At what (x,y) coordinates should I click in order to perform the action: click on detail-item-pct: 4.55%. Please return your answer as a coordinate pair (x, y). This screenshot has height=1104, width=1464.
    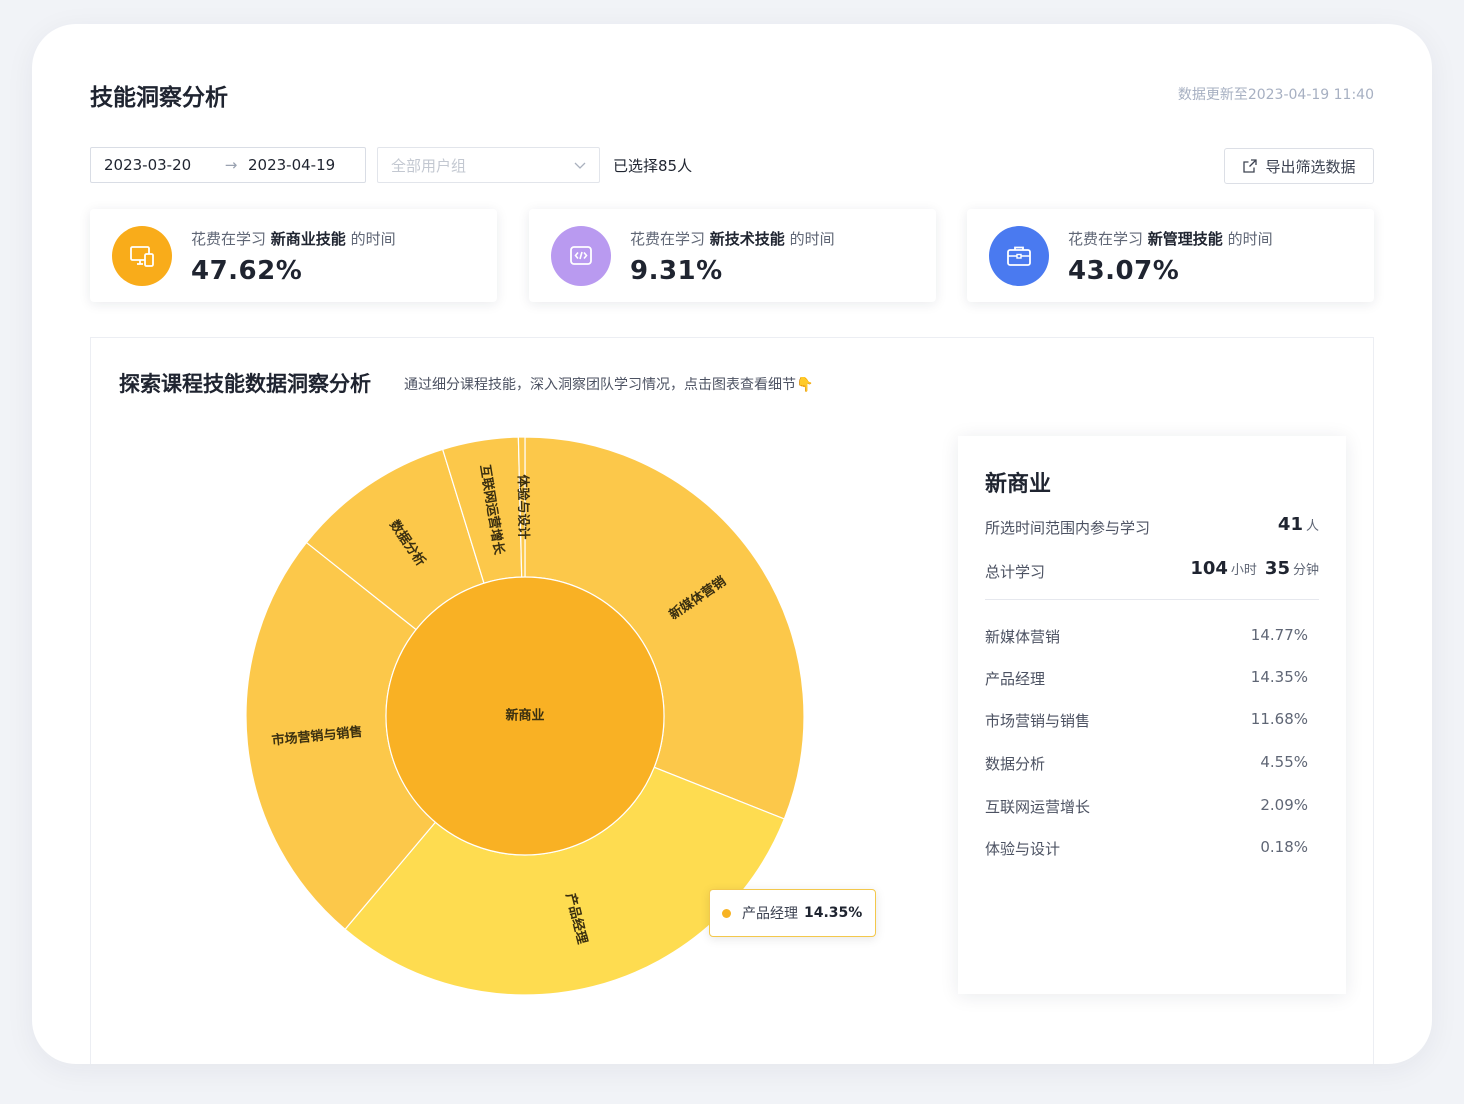
    Looking at the image, I should click on (1284, 762).